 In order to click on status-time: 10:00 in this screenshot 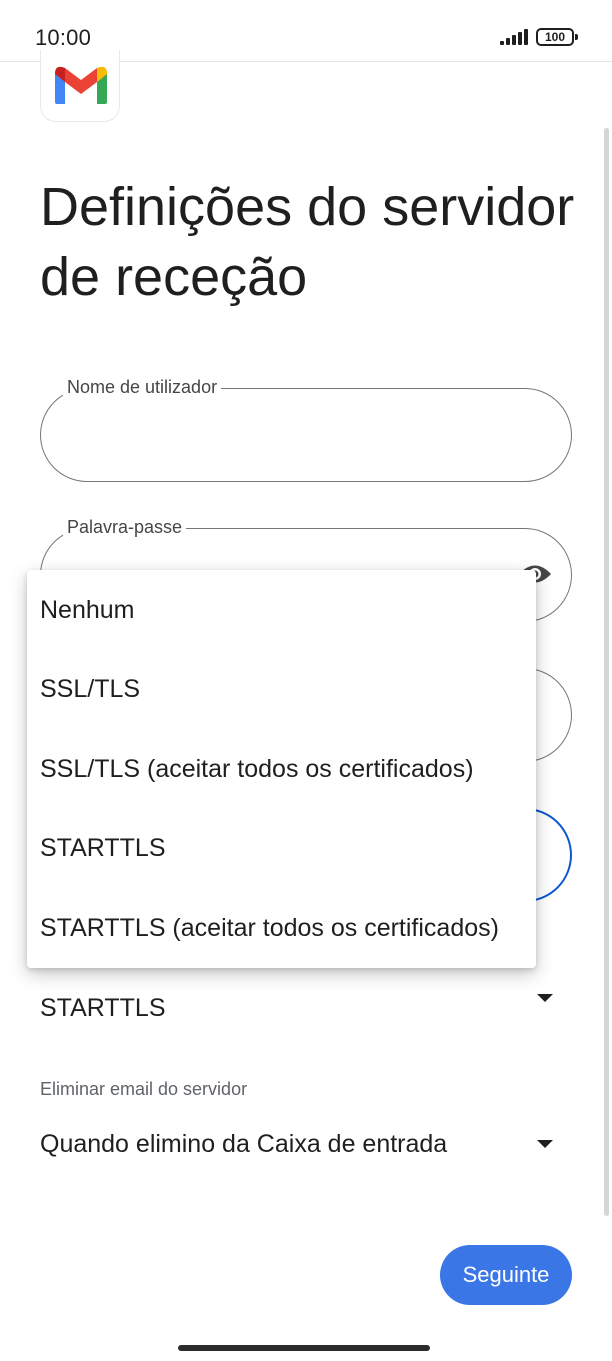, I will do `click(63, 37)`.